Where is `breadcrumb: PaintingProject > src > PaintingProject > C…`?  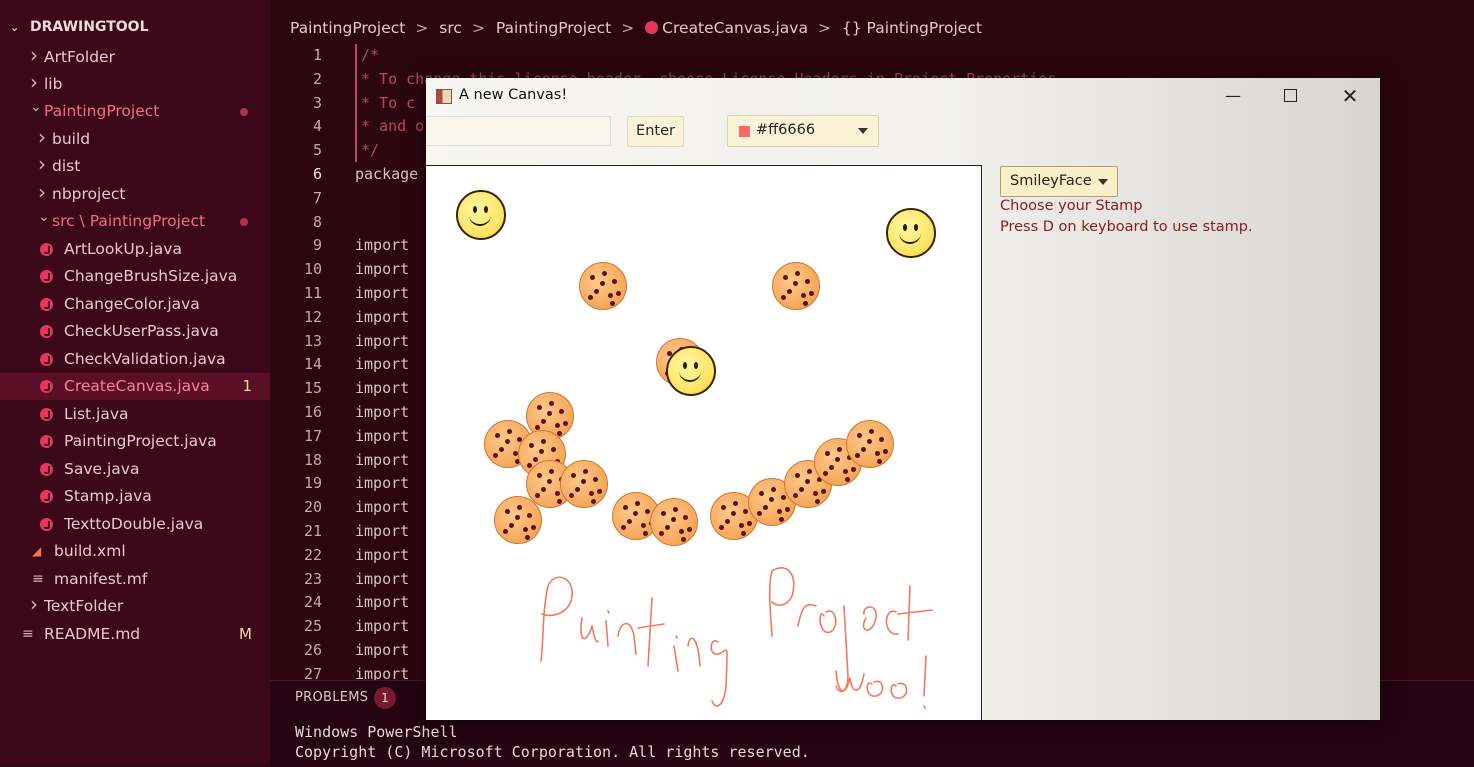
breadcrumb: PaintingProject > src > PaintingProject > C… is located at coordinates (638, 28).